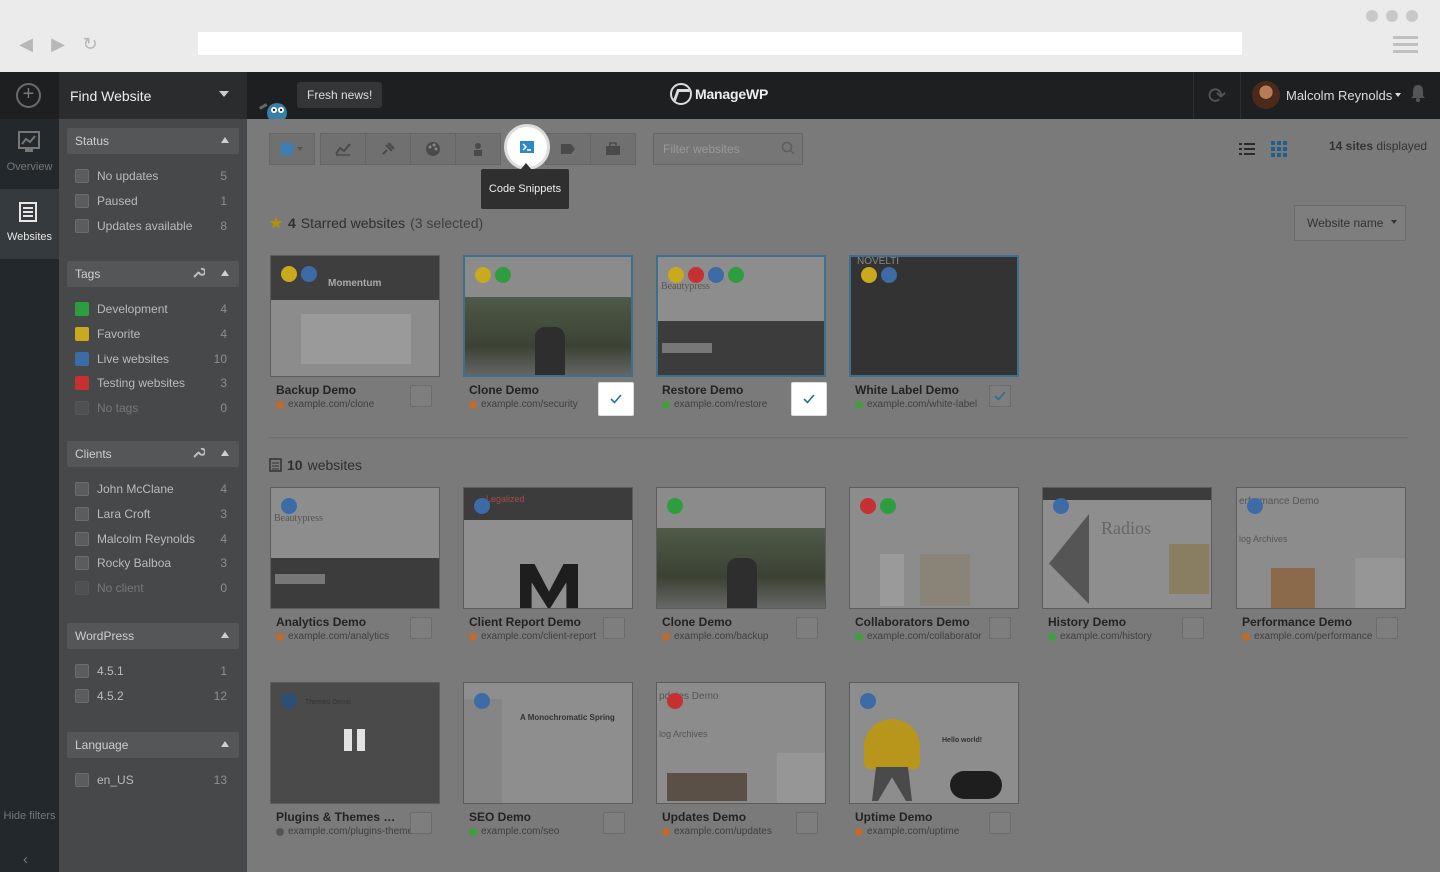  I want to click on themes-button, so click(433, 149).